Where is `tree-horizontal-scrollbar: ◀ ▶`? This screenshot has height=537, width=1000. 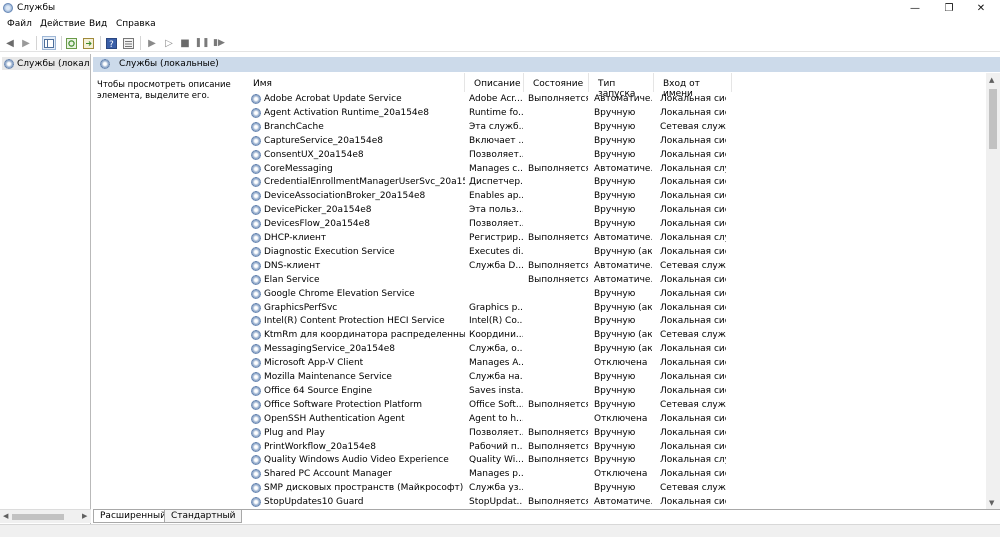 tree-horizontal-scrollbar: ◀ ▶ is located at coordinates (45, 516).